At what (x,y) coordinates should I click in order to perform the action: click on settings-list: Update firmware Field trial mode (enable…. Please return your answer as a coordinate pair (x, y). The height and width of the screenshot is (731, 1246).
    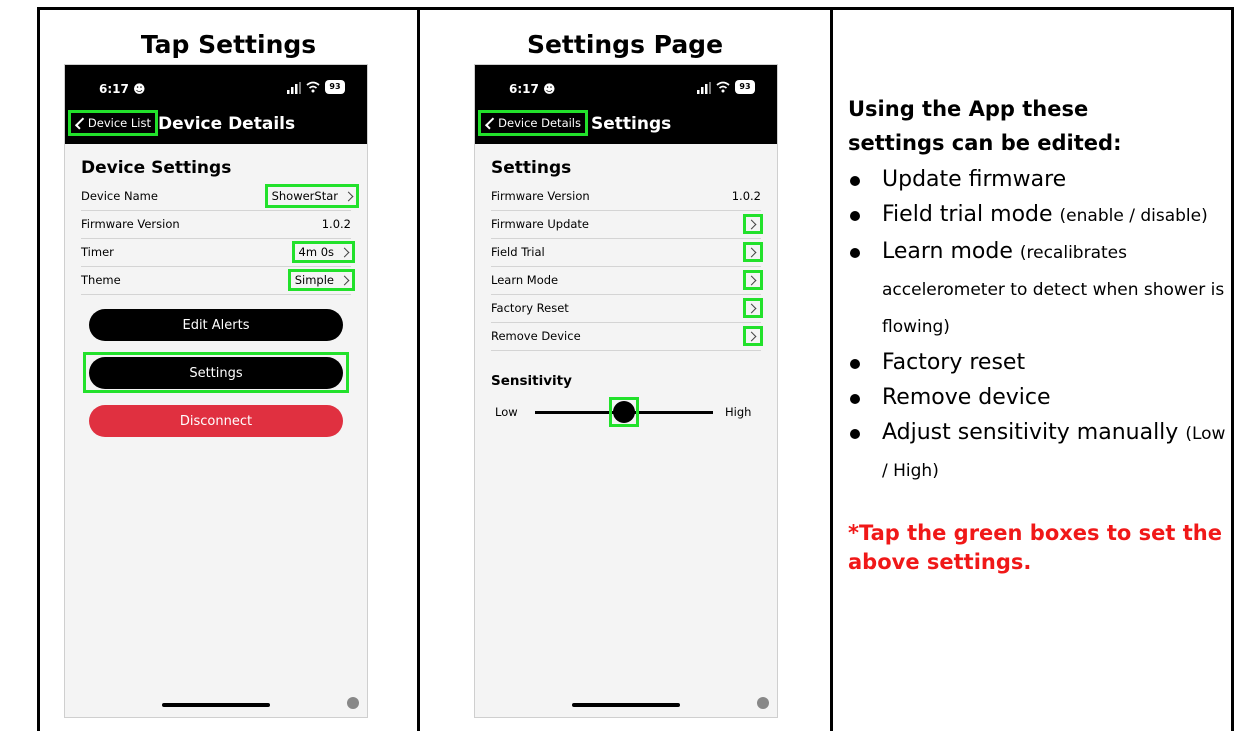
    Looking at the image, I should click on (1038, 325).